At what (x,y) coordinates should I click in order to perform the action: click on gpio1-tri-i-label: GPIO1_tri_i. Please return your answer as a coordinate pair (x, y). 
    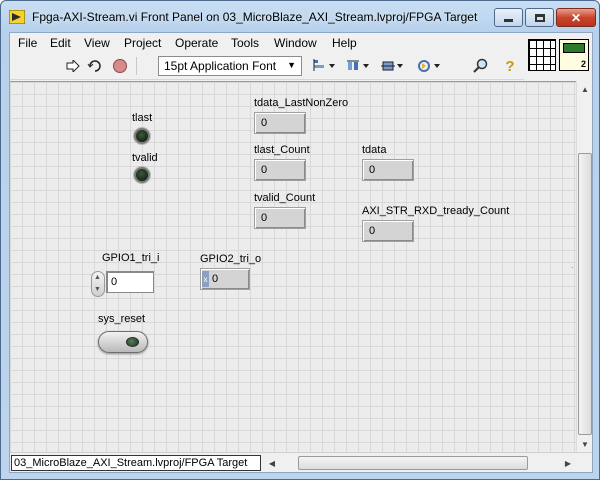
    Looking at the image, I should click on (131, 258).